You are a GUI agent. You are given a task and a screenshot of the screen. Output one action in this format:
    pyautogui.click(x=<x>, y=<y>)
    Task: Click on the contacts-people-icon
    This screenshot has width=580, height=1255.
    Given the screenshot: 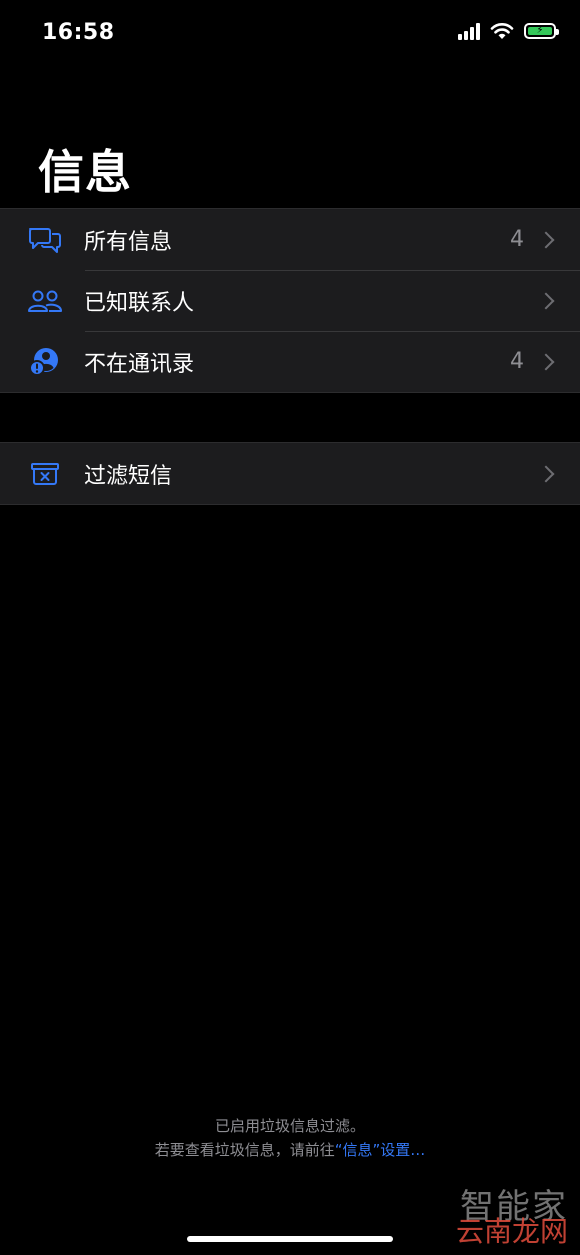 What is the action you would take?
    pyautogui.click(x=45, y=301)
    